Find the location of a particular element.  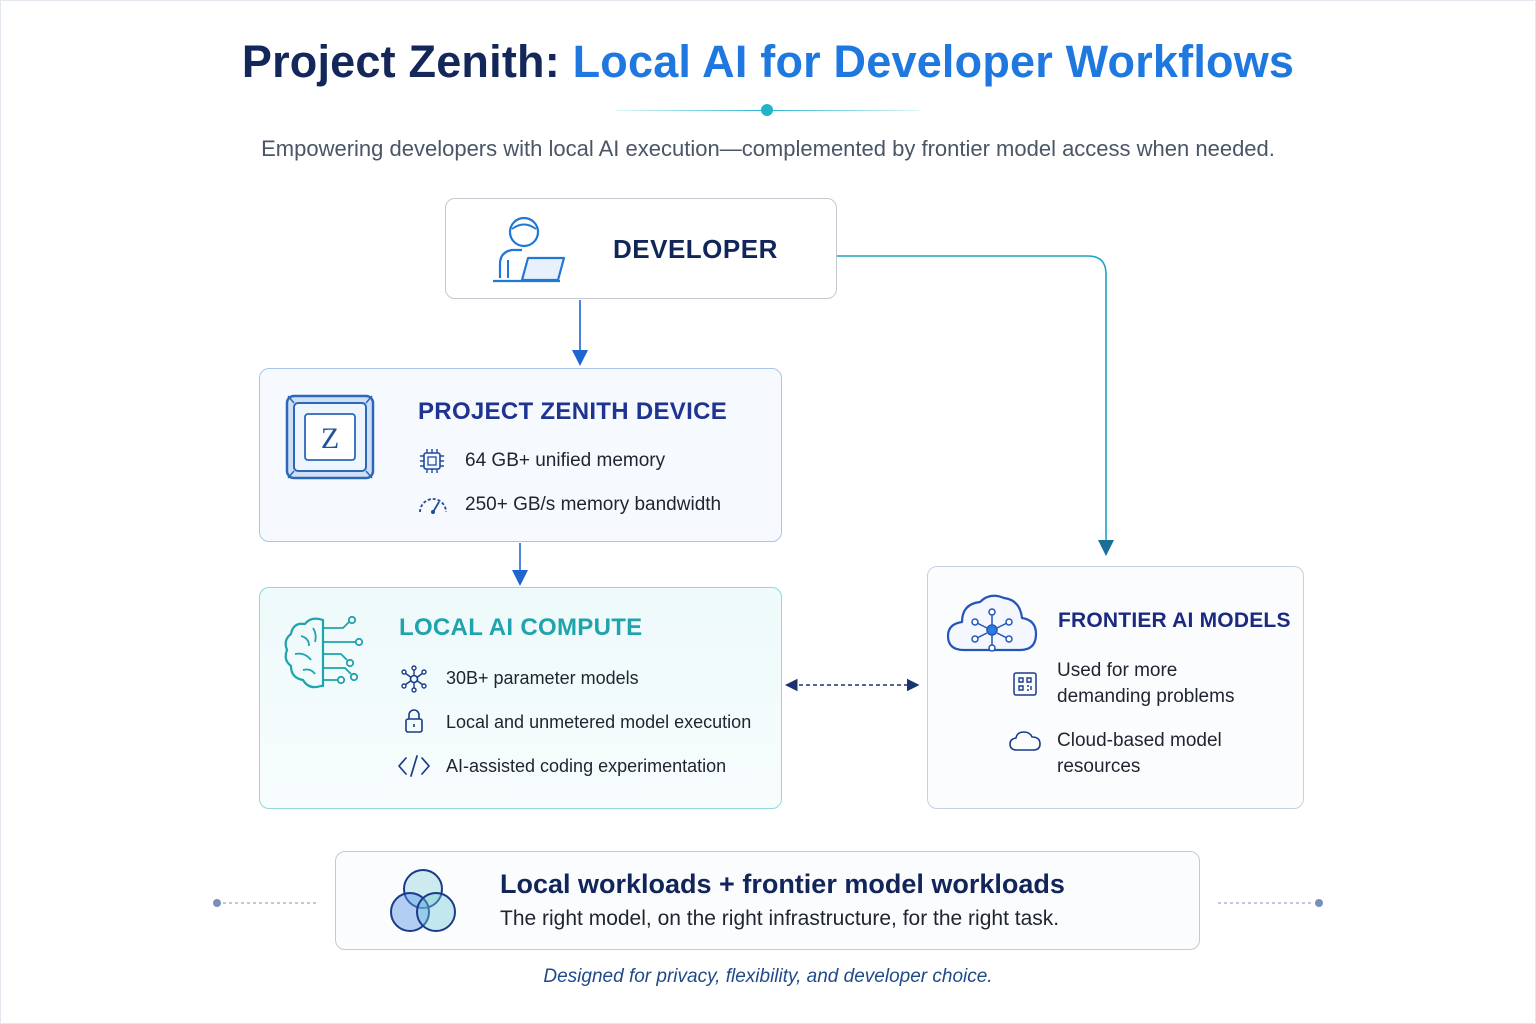

summary-right-dot is located at coordinates (1319, 903).